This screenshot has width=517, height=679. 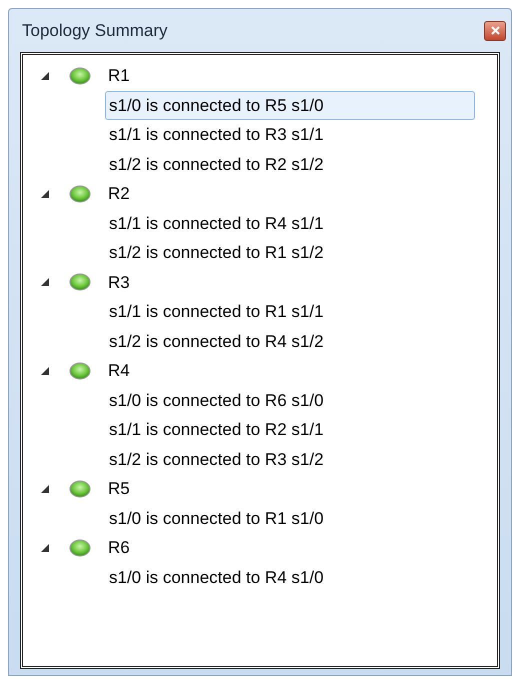 I want to click on close-button, so click(x=495, y=30).